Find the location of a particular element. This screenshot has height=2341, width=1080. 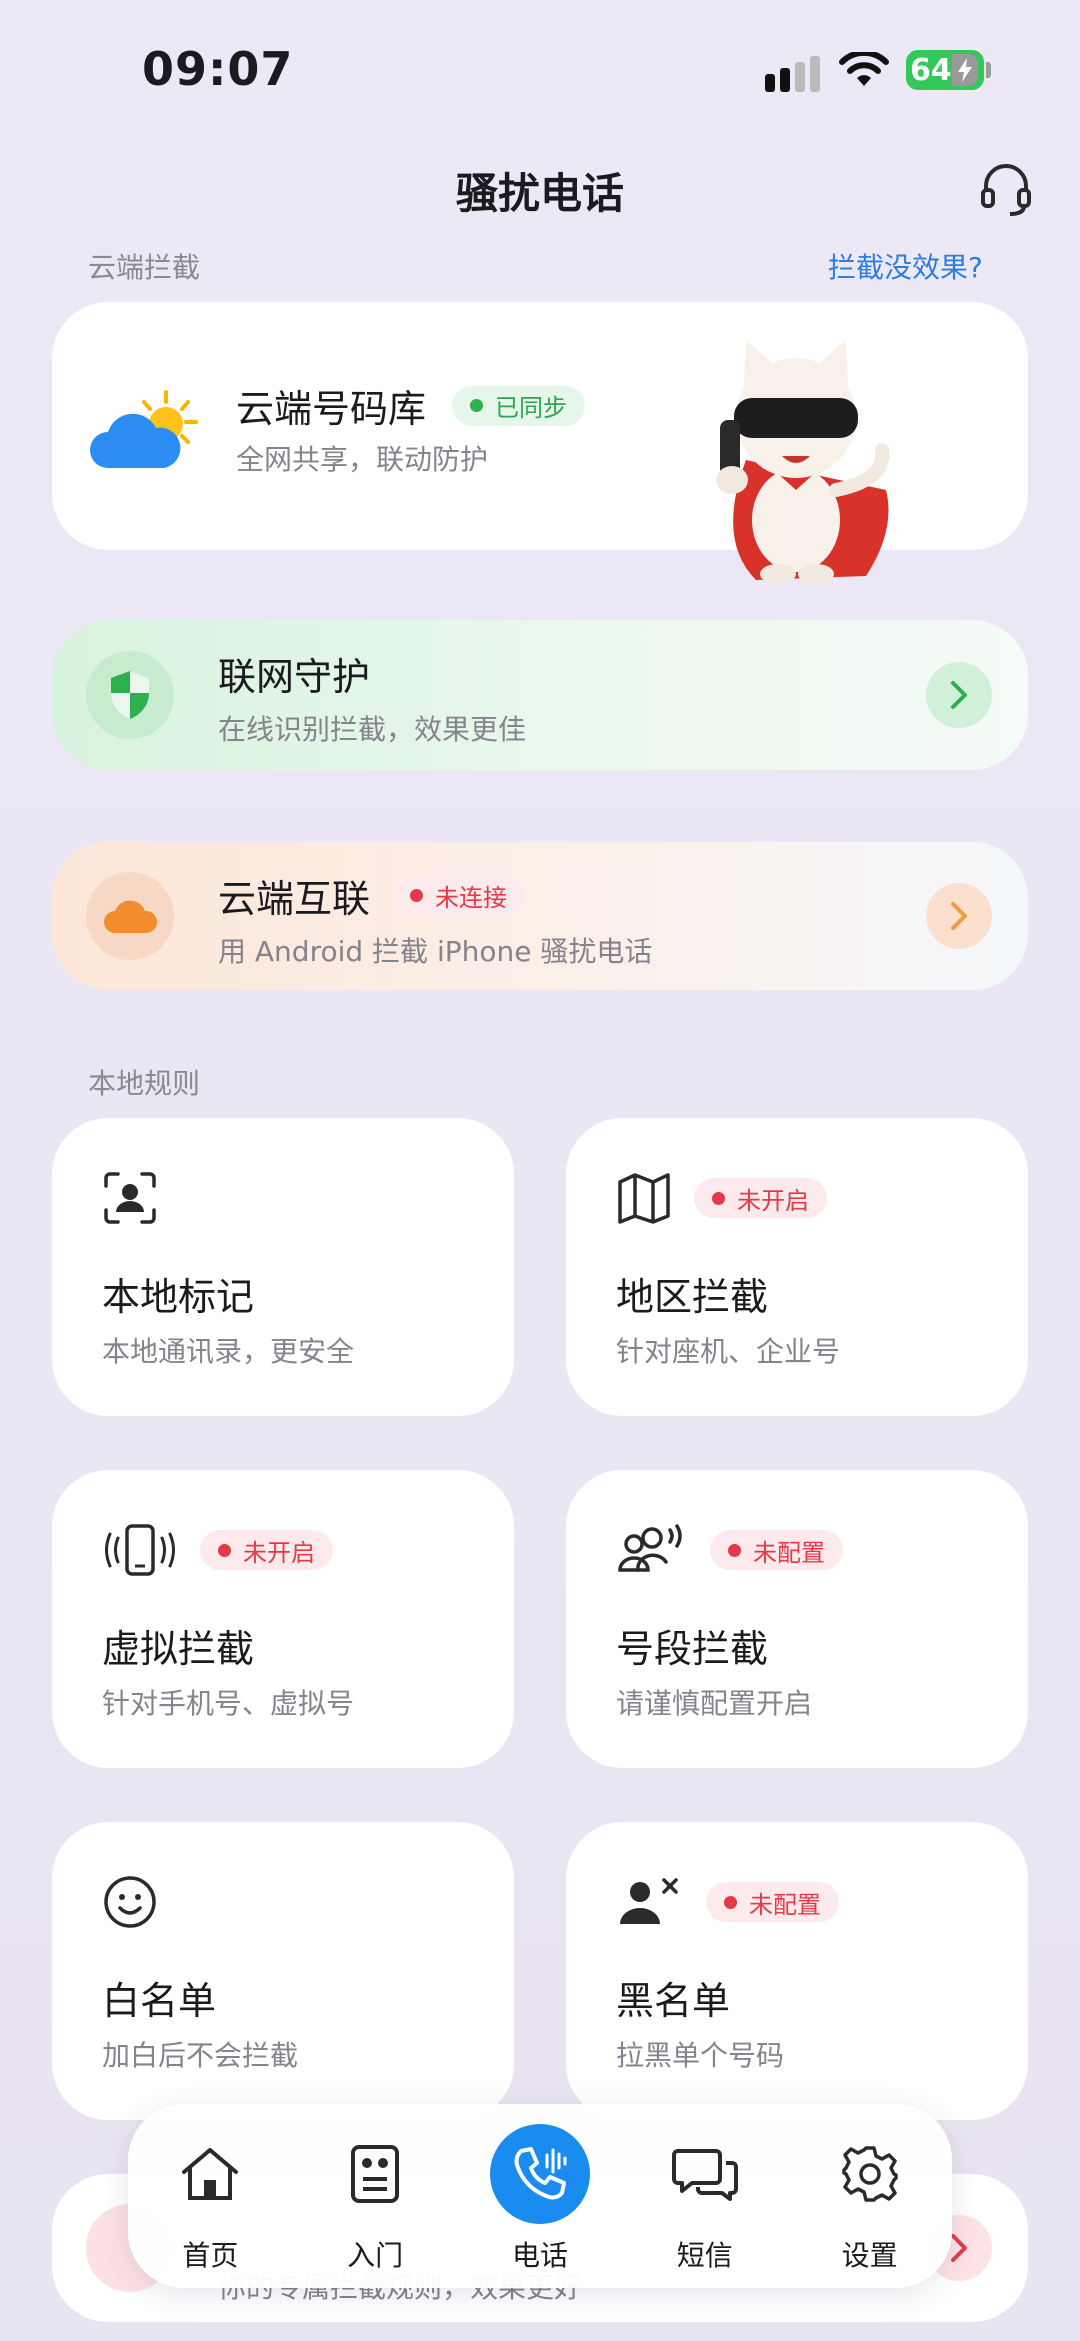

nav-label: 入门 is located at coordinates (375, 2255).